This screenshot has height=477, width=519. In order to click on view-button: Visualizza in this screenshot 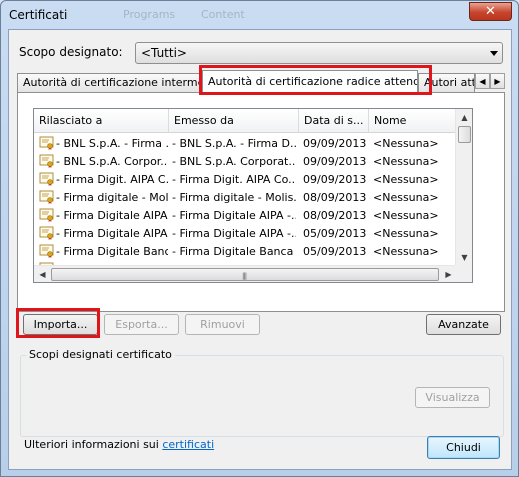, I will do `click(452, 397)`.